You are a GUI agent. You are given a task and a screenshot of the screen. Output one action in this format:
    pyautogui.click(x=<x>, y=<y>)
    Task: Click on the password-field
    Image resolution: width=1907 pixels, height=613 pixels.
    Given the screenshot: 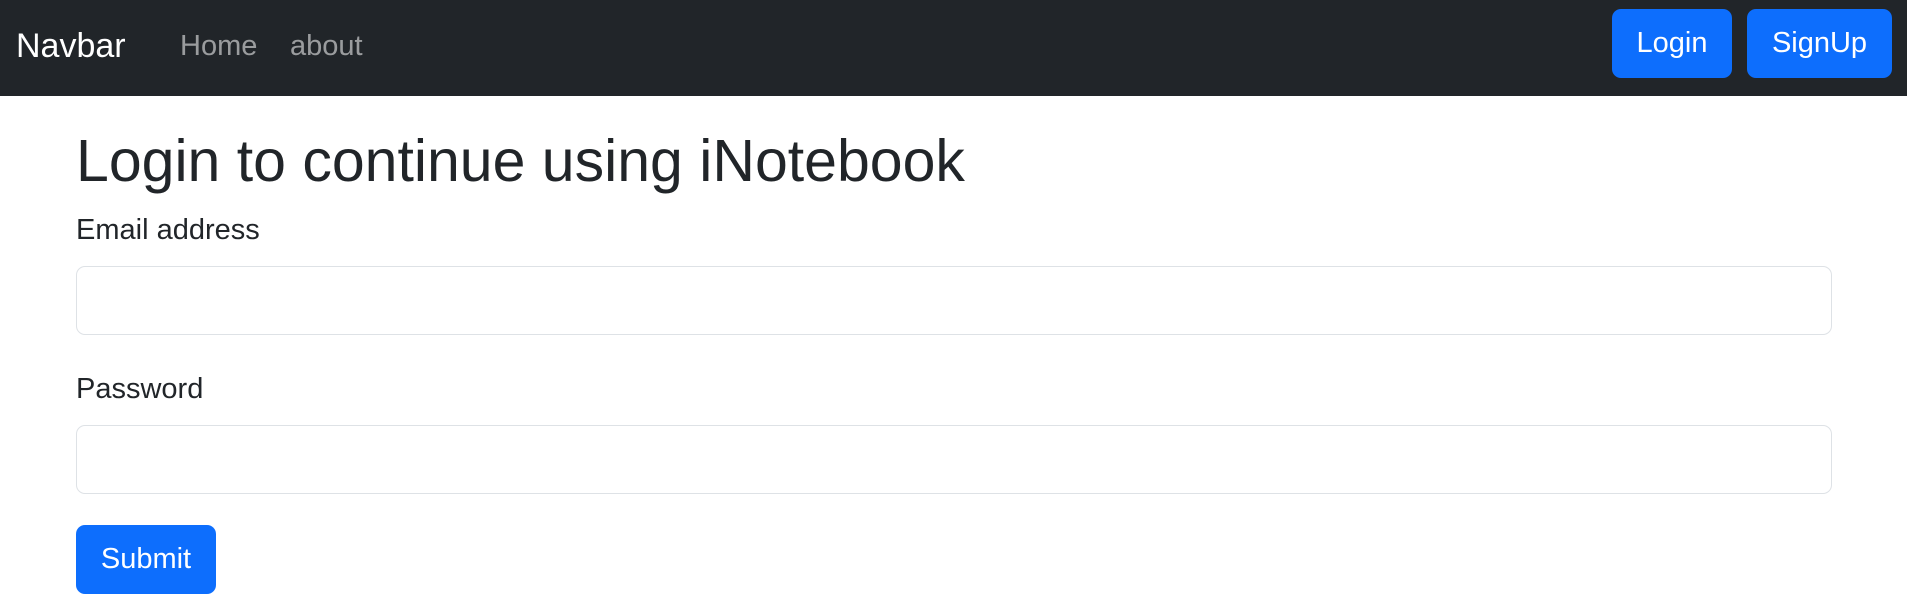 What is the action you would take?
    pyautogui.click(x=954, y=459)
    